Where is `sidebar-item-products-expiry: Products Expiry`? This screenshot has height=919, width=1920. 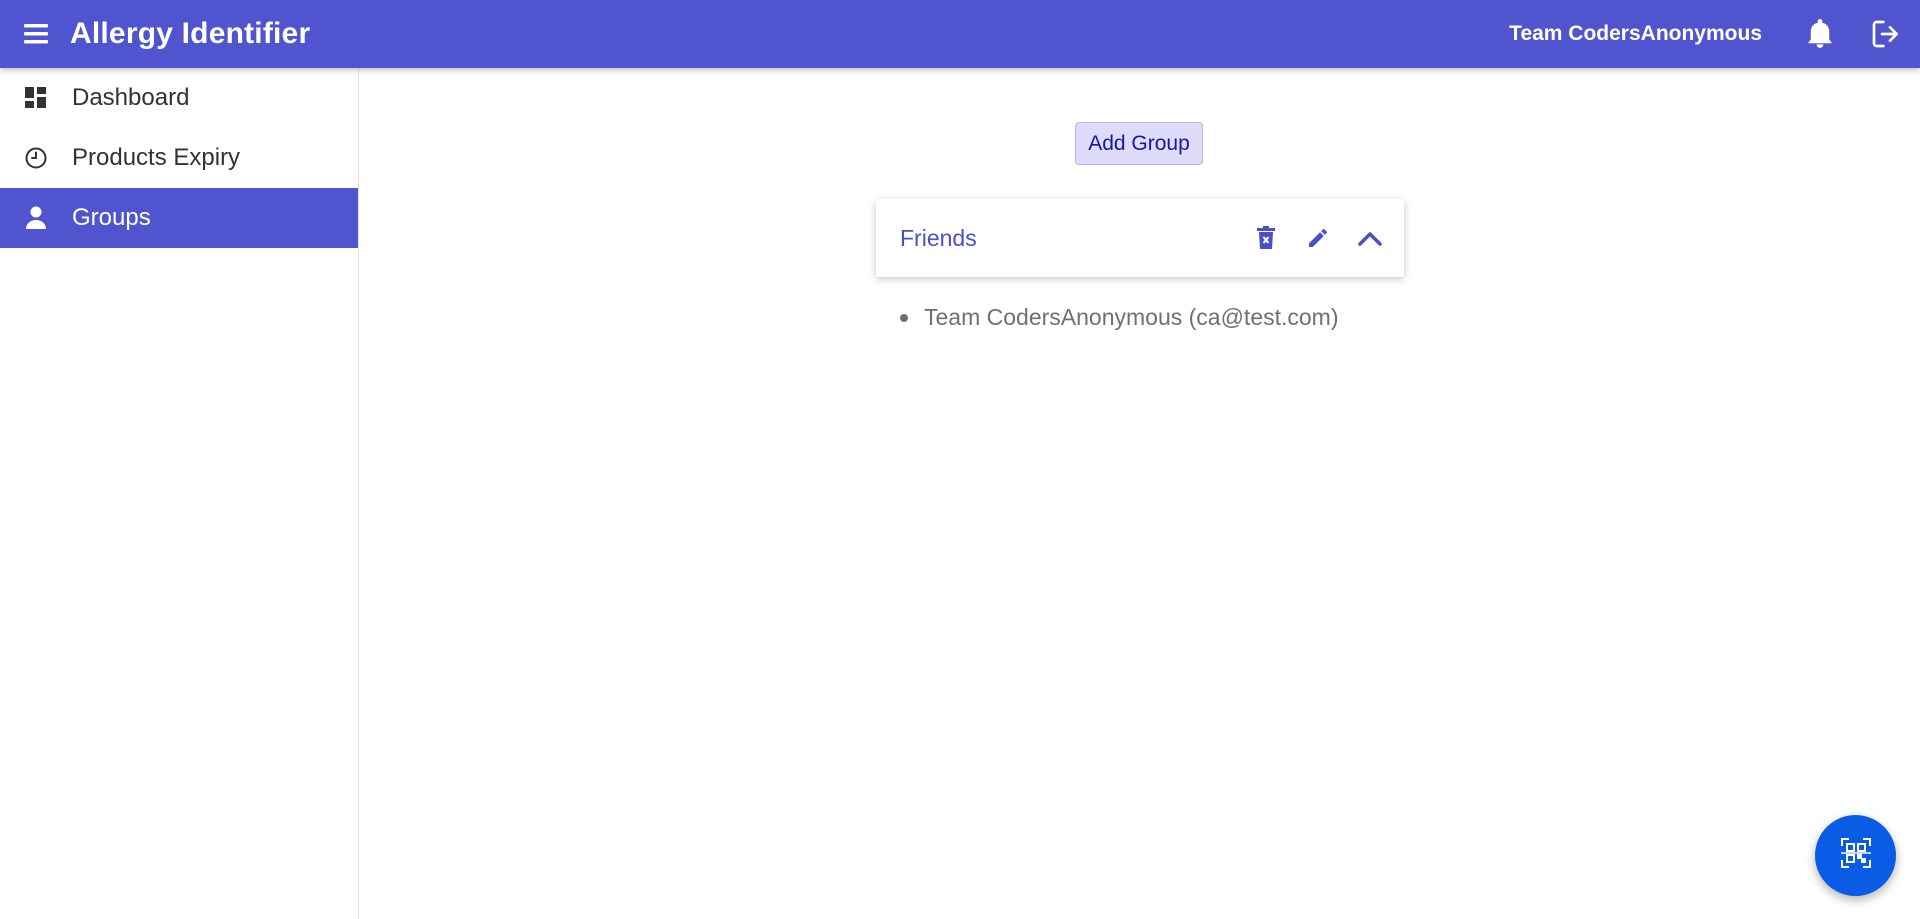
sidebar-item-products-expiry: Products Expiry is located at coordinates (179, 158).